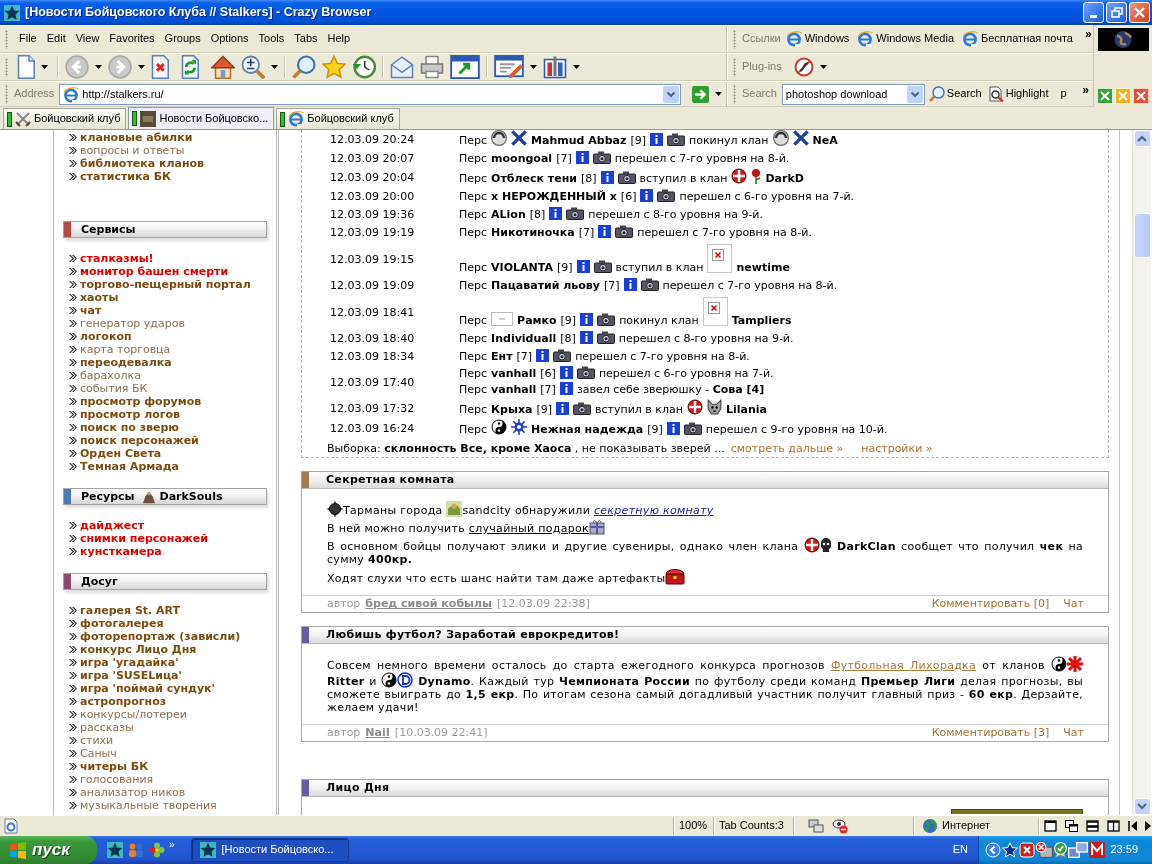 The image size is (1152, 864). I want to click on sidebar-link: дайджест, so click(112, 525).